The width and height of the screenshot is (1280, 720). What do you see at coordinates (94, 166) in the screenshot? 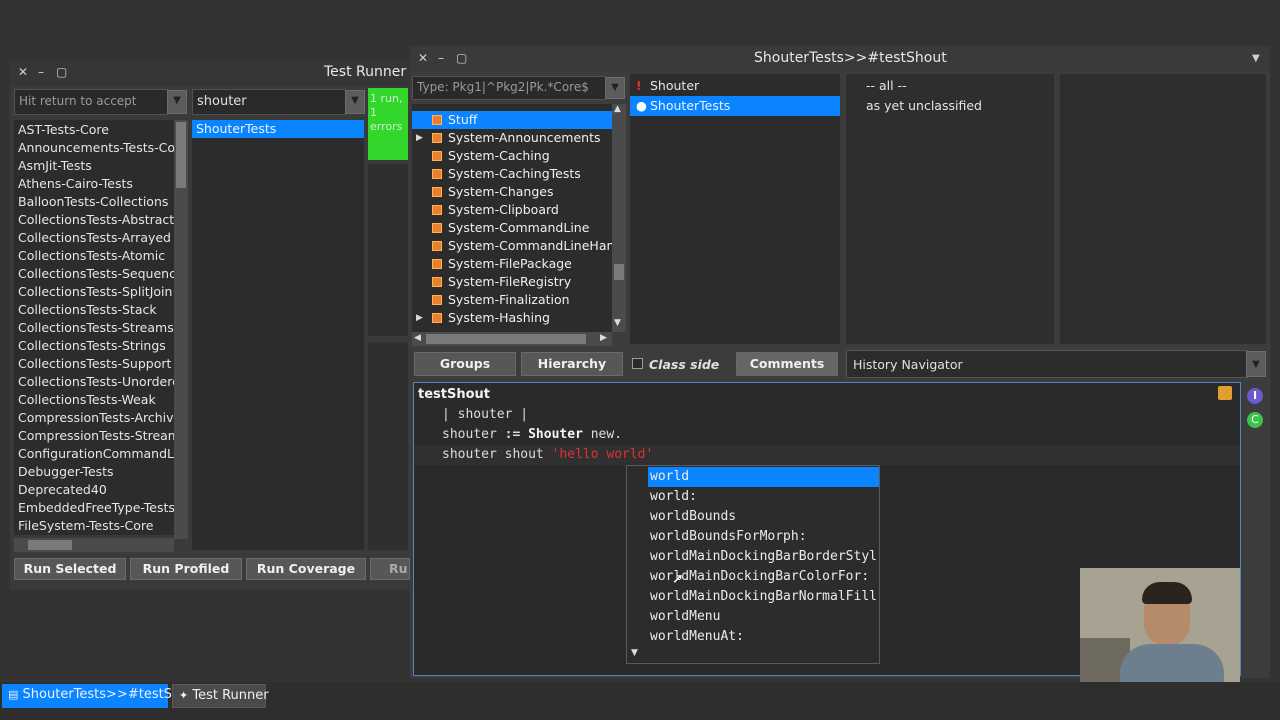
I see `list-item: AsmJit-Tests` at bounding box center [94, 166].